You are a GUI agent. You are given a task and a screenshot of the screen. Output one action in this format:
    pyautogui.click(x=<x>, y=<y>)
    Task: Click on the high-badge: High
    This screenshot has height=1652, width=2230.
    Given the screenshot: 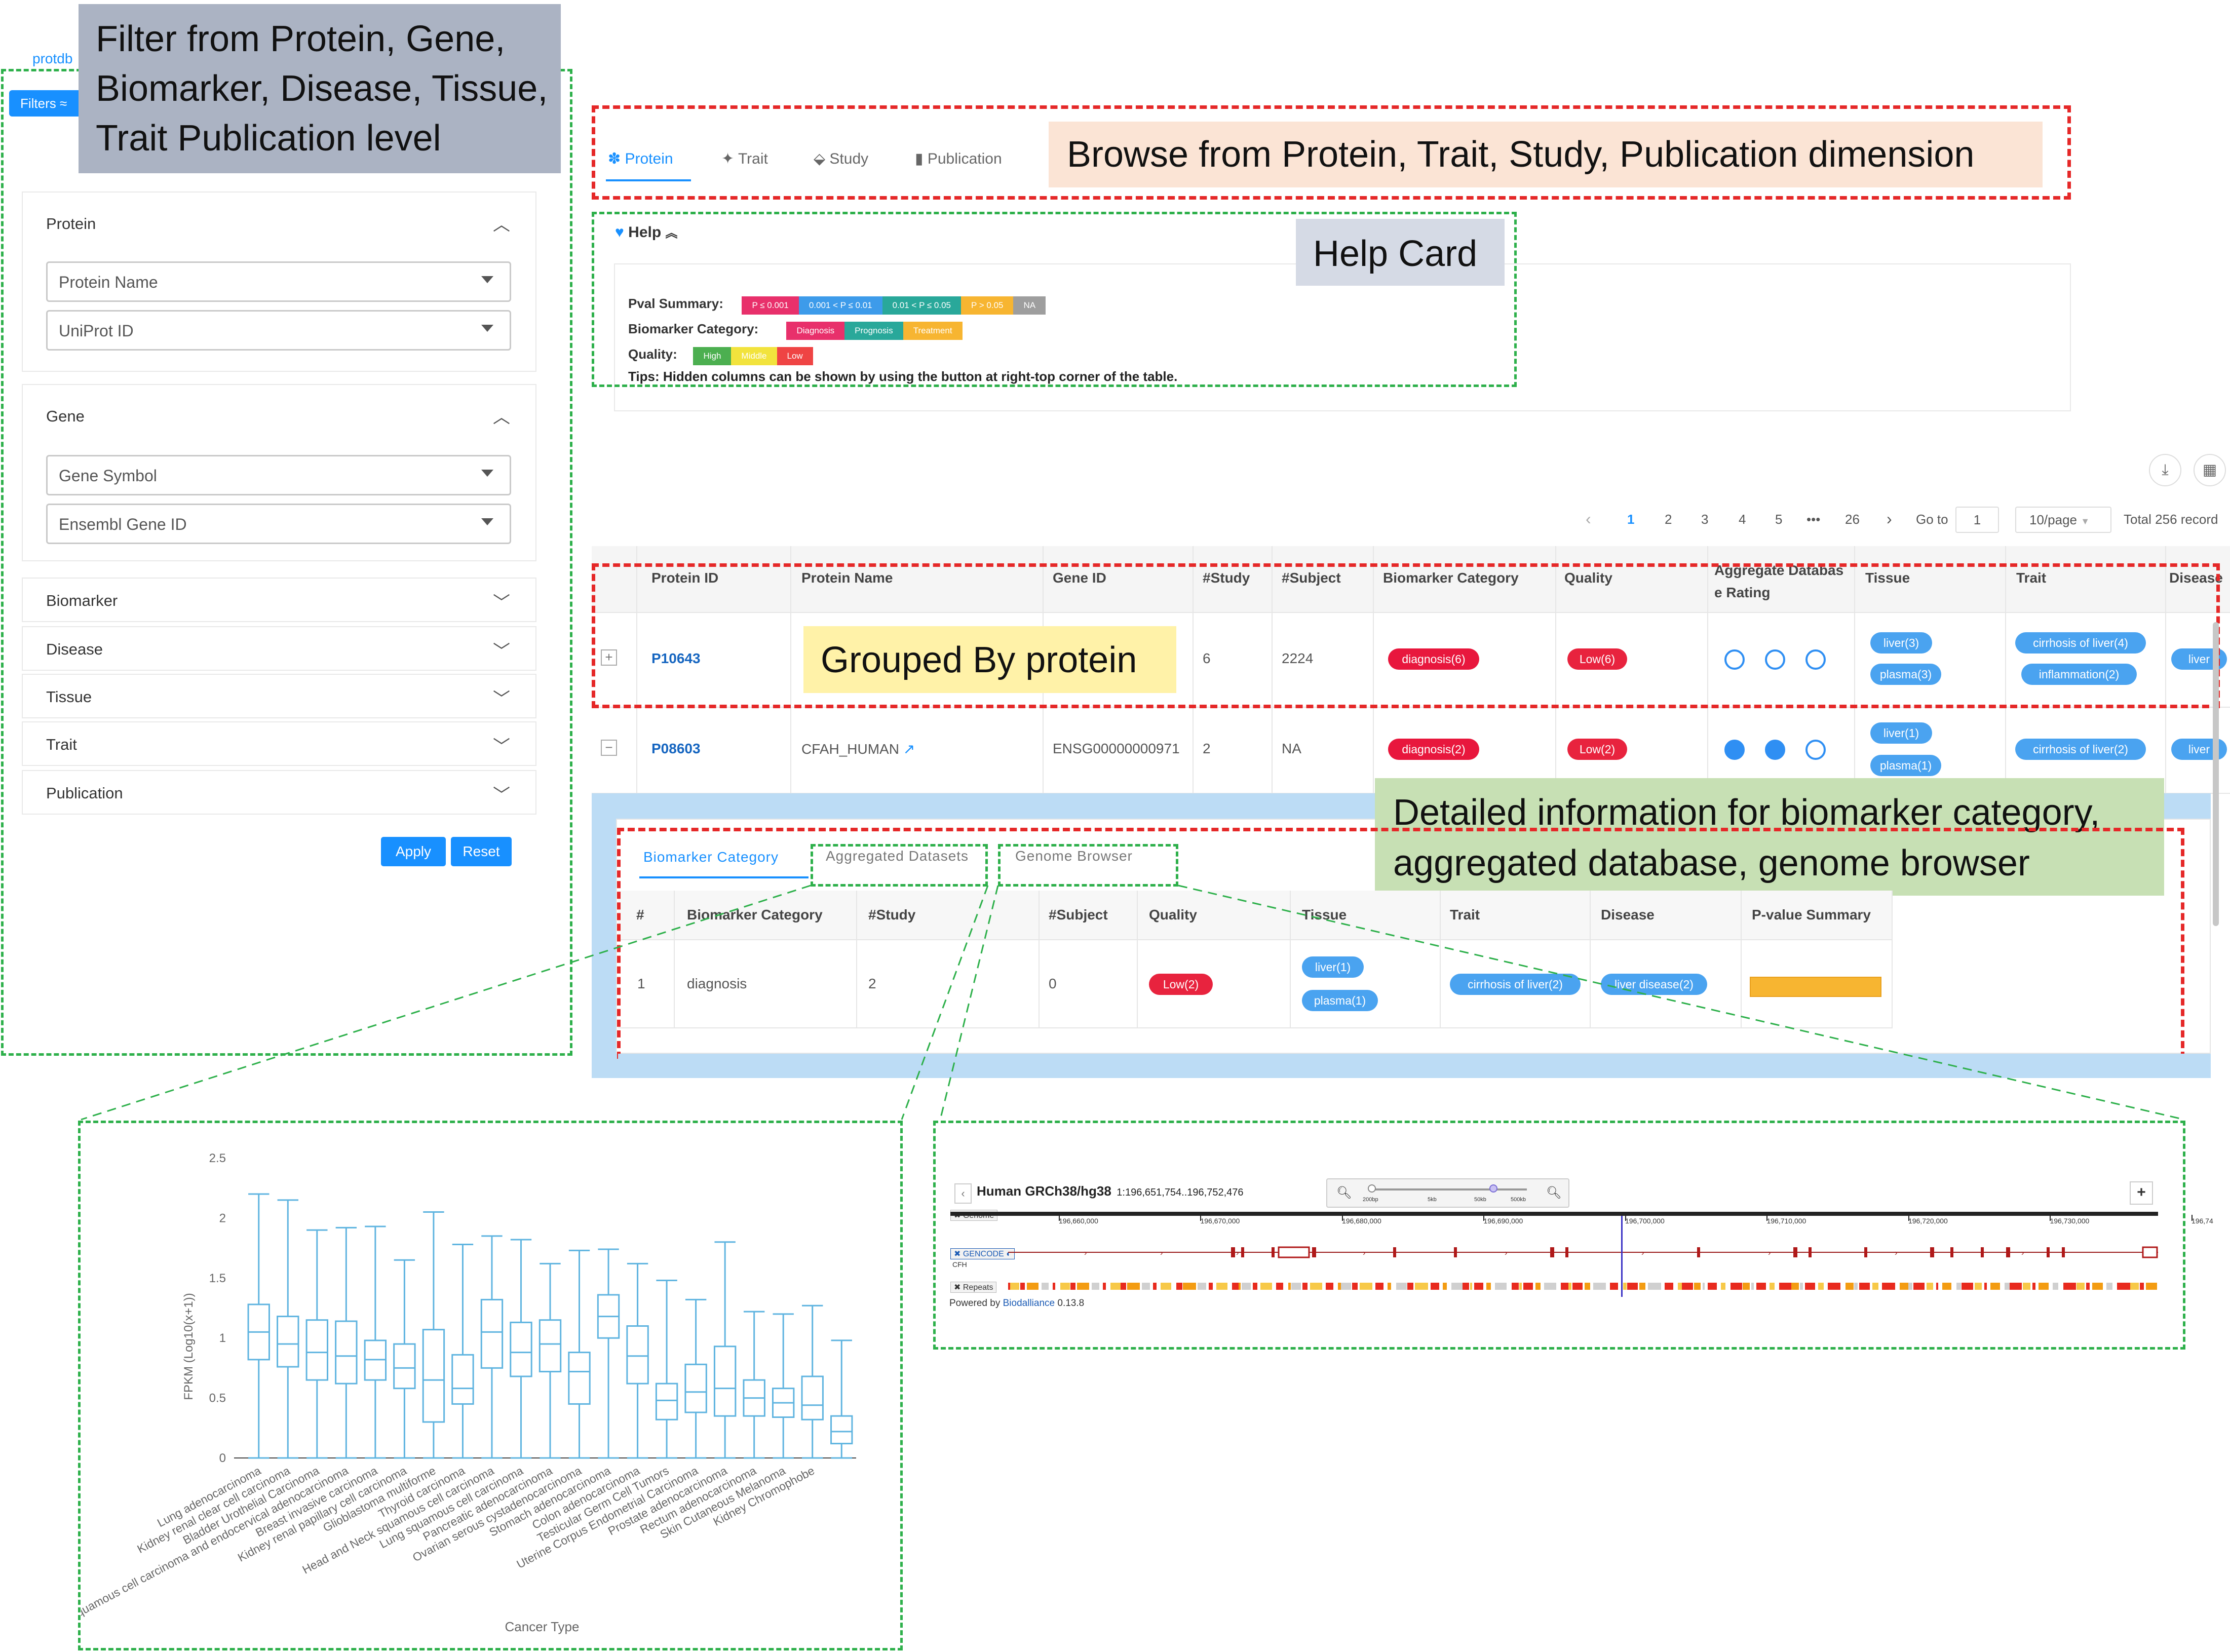 What is the action you would take?
    pyautogui.click(x=712, y=356)
    